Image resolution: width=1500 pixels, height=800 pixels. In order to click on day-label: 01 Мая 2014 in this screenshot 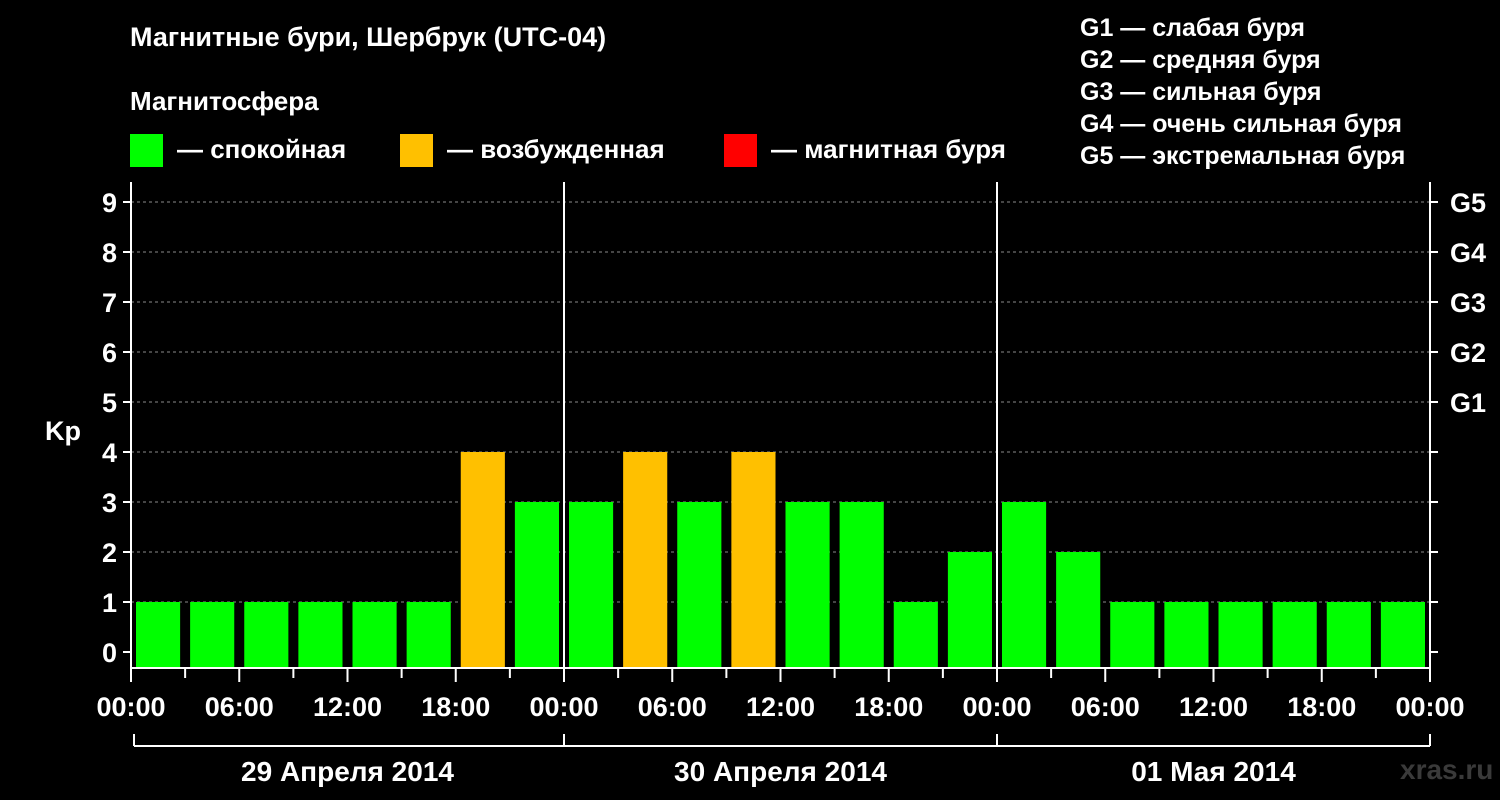, I will do `click(1213, 771)`.